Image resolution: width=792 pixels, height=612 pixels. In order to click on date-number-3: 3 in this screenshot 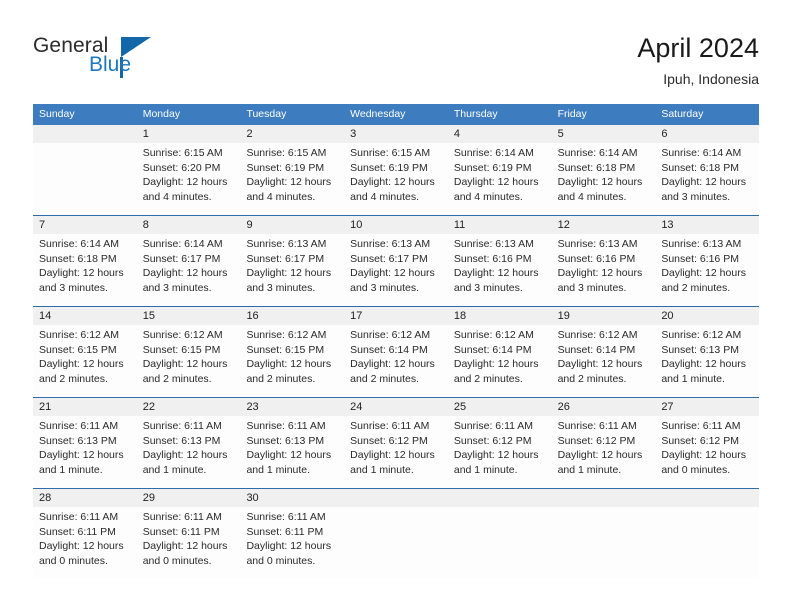, I will do `click(396, 134)`.